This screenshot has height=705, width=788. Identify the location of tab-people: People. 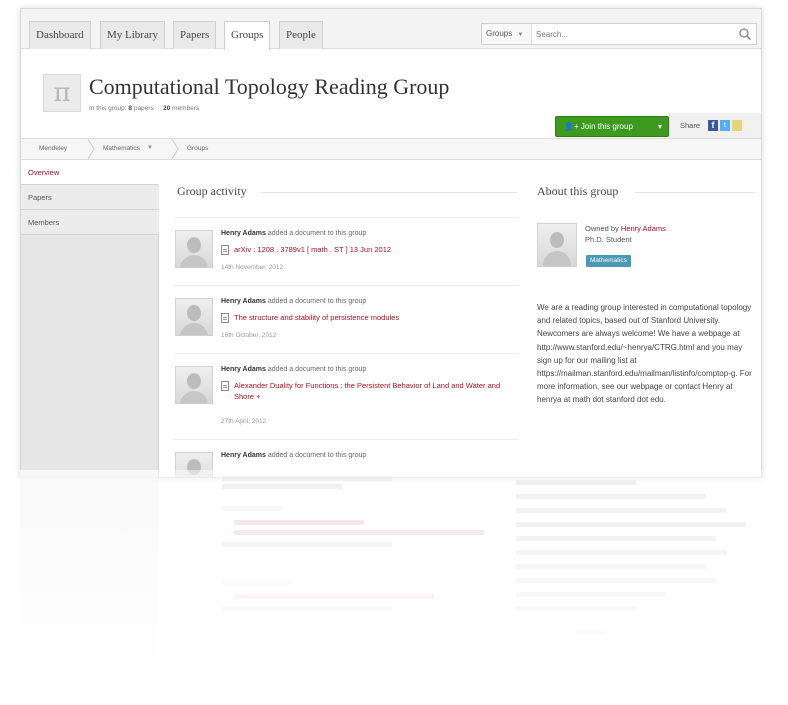
(301, 35).